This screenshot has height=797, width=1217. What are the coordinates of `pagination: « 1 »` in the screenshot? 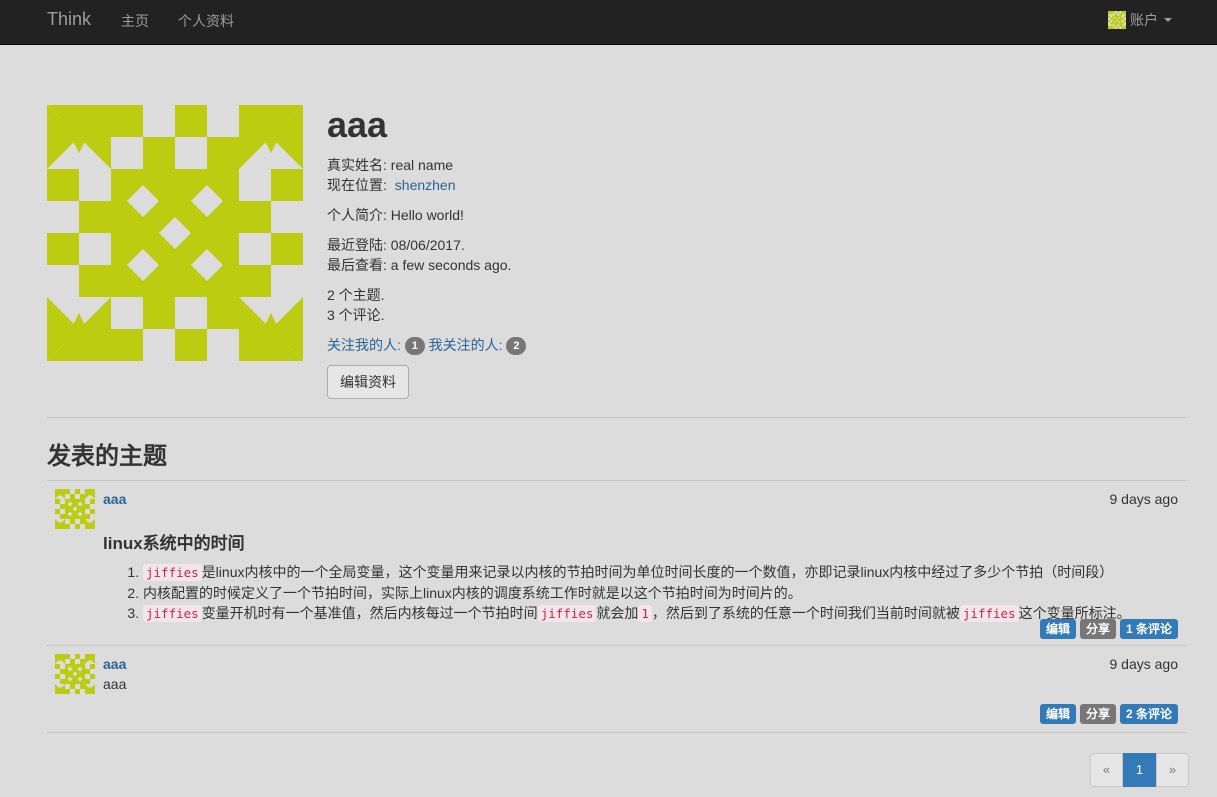 It's located at (1139, 770).